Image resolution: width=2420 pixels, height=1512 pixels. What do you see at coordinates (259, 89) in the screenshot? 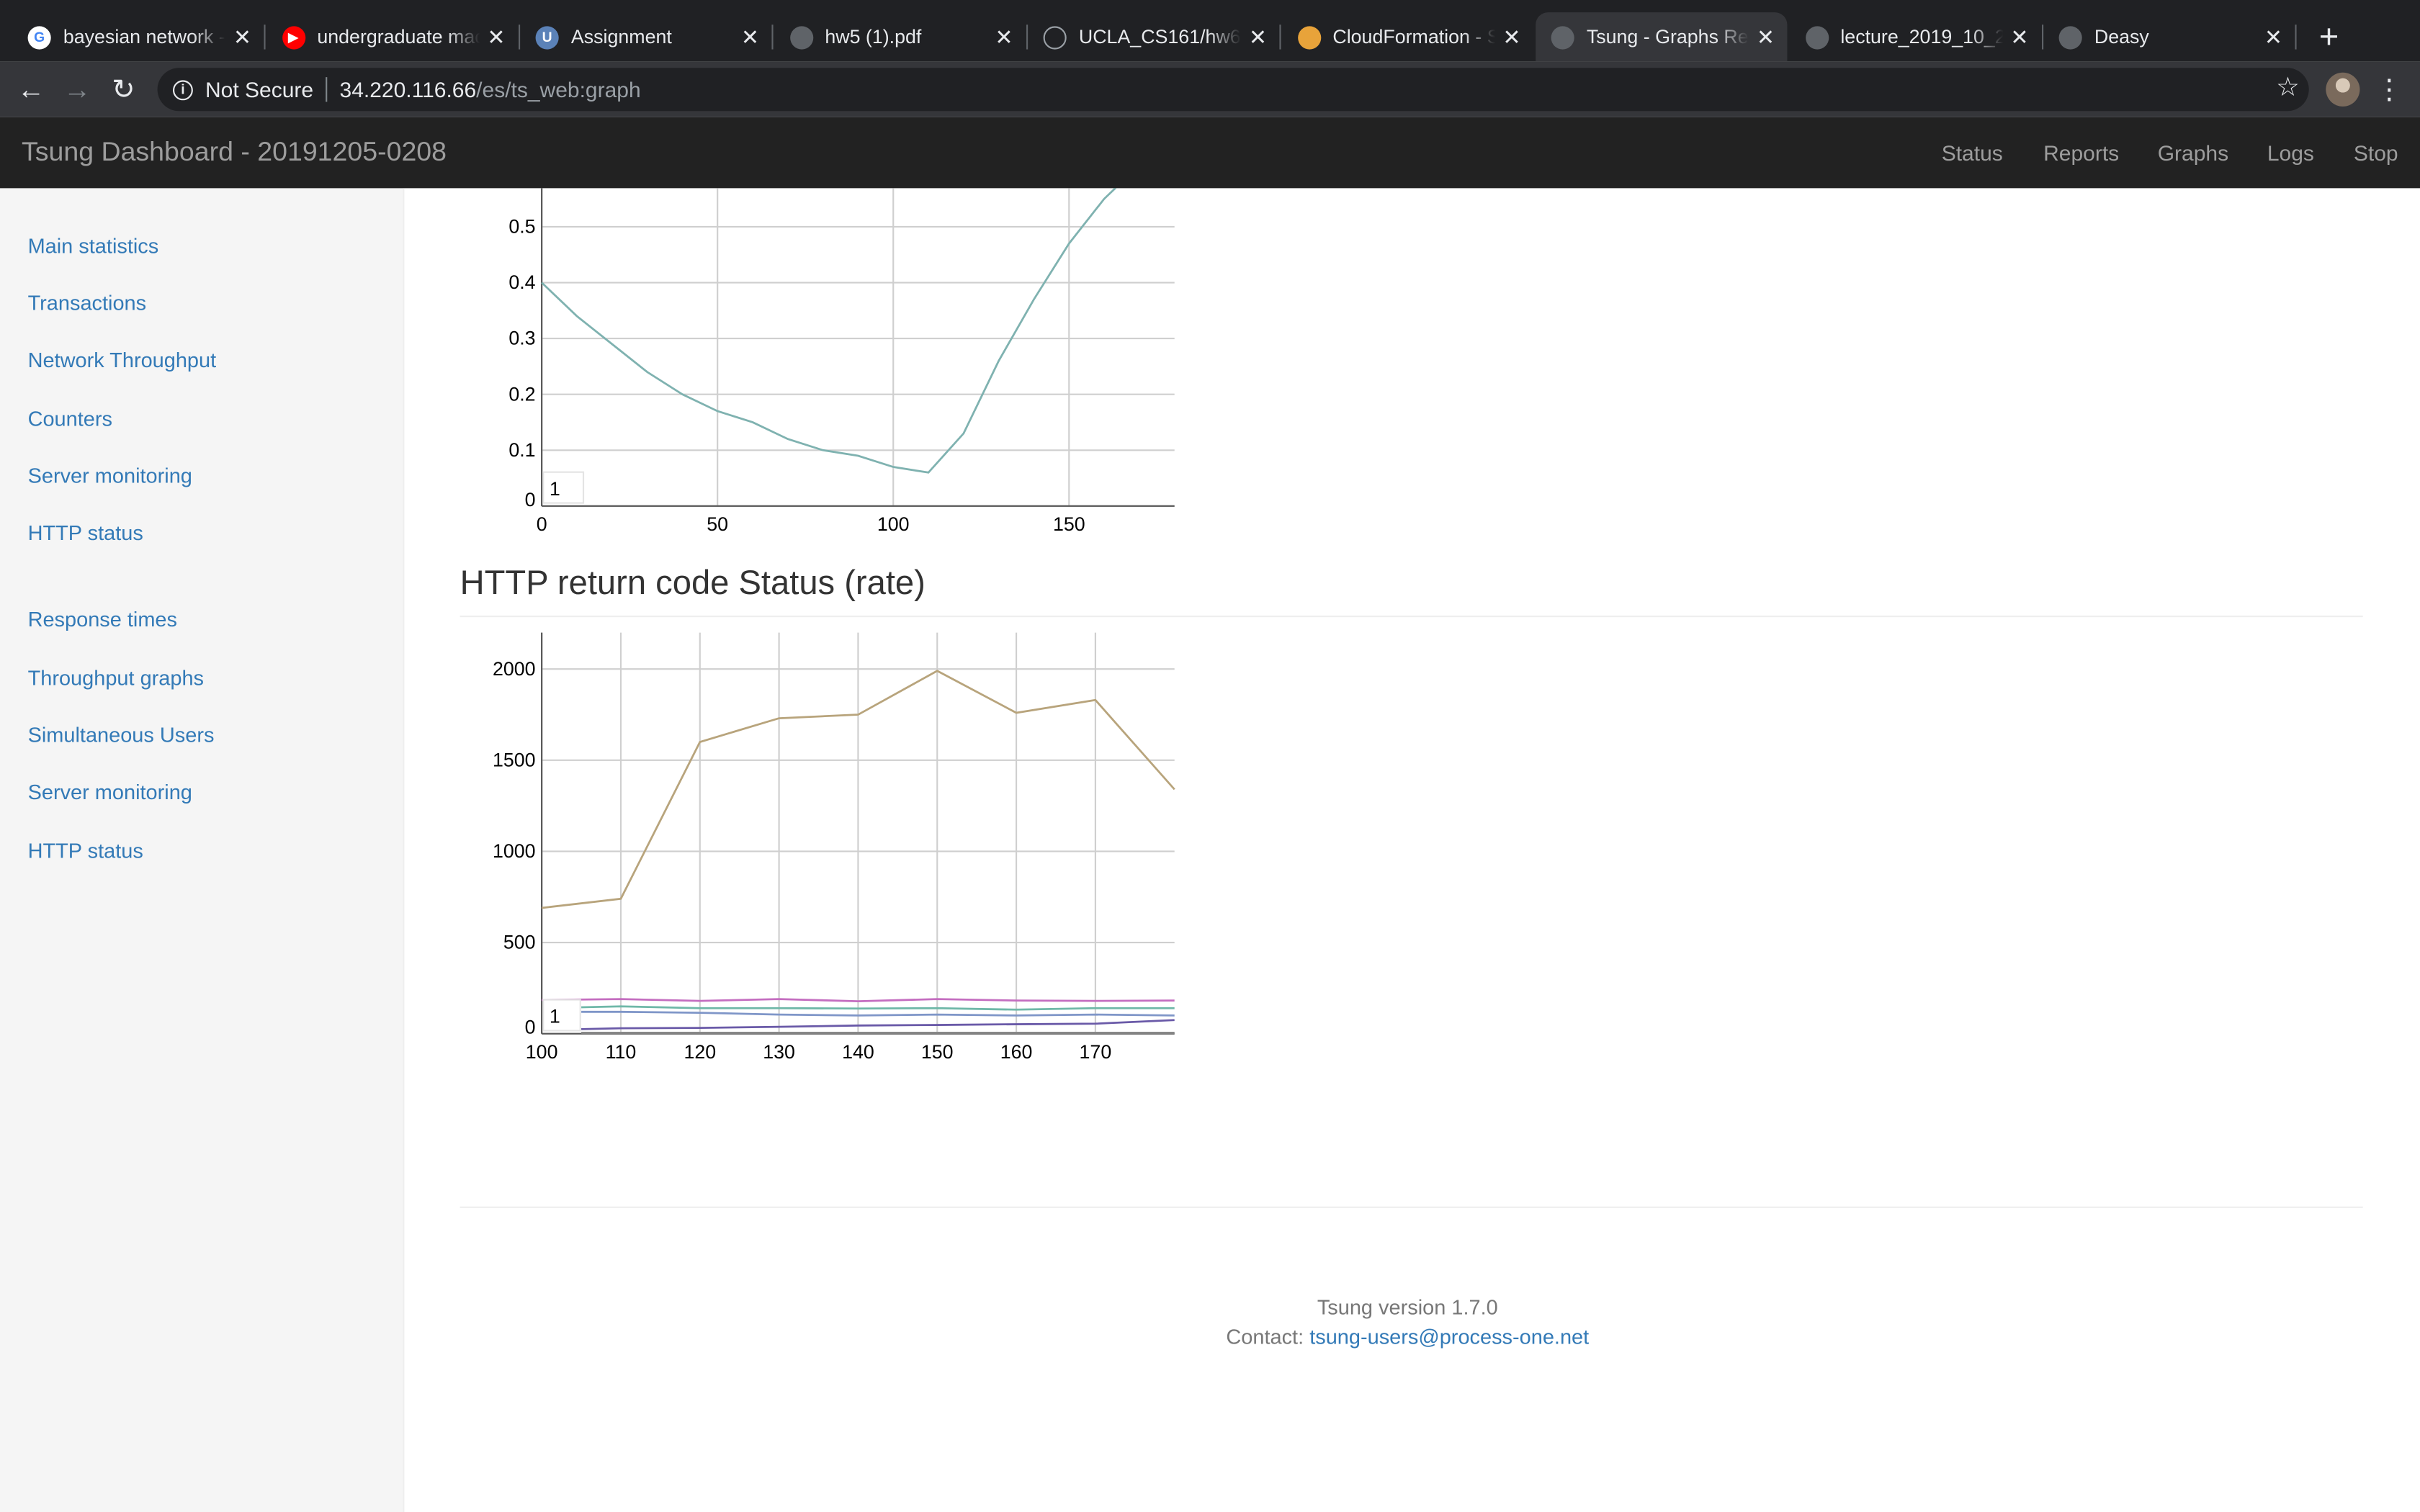
I see `security-label: Not Secure` at bounding box center [259, 89].